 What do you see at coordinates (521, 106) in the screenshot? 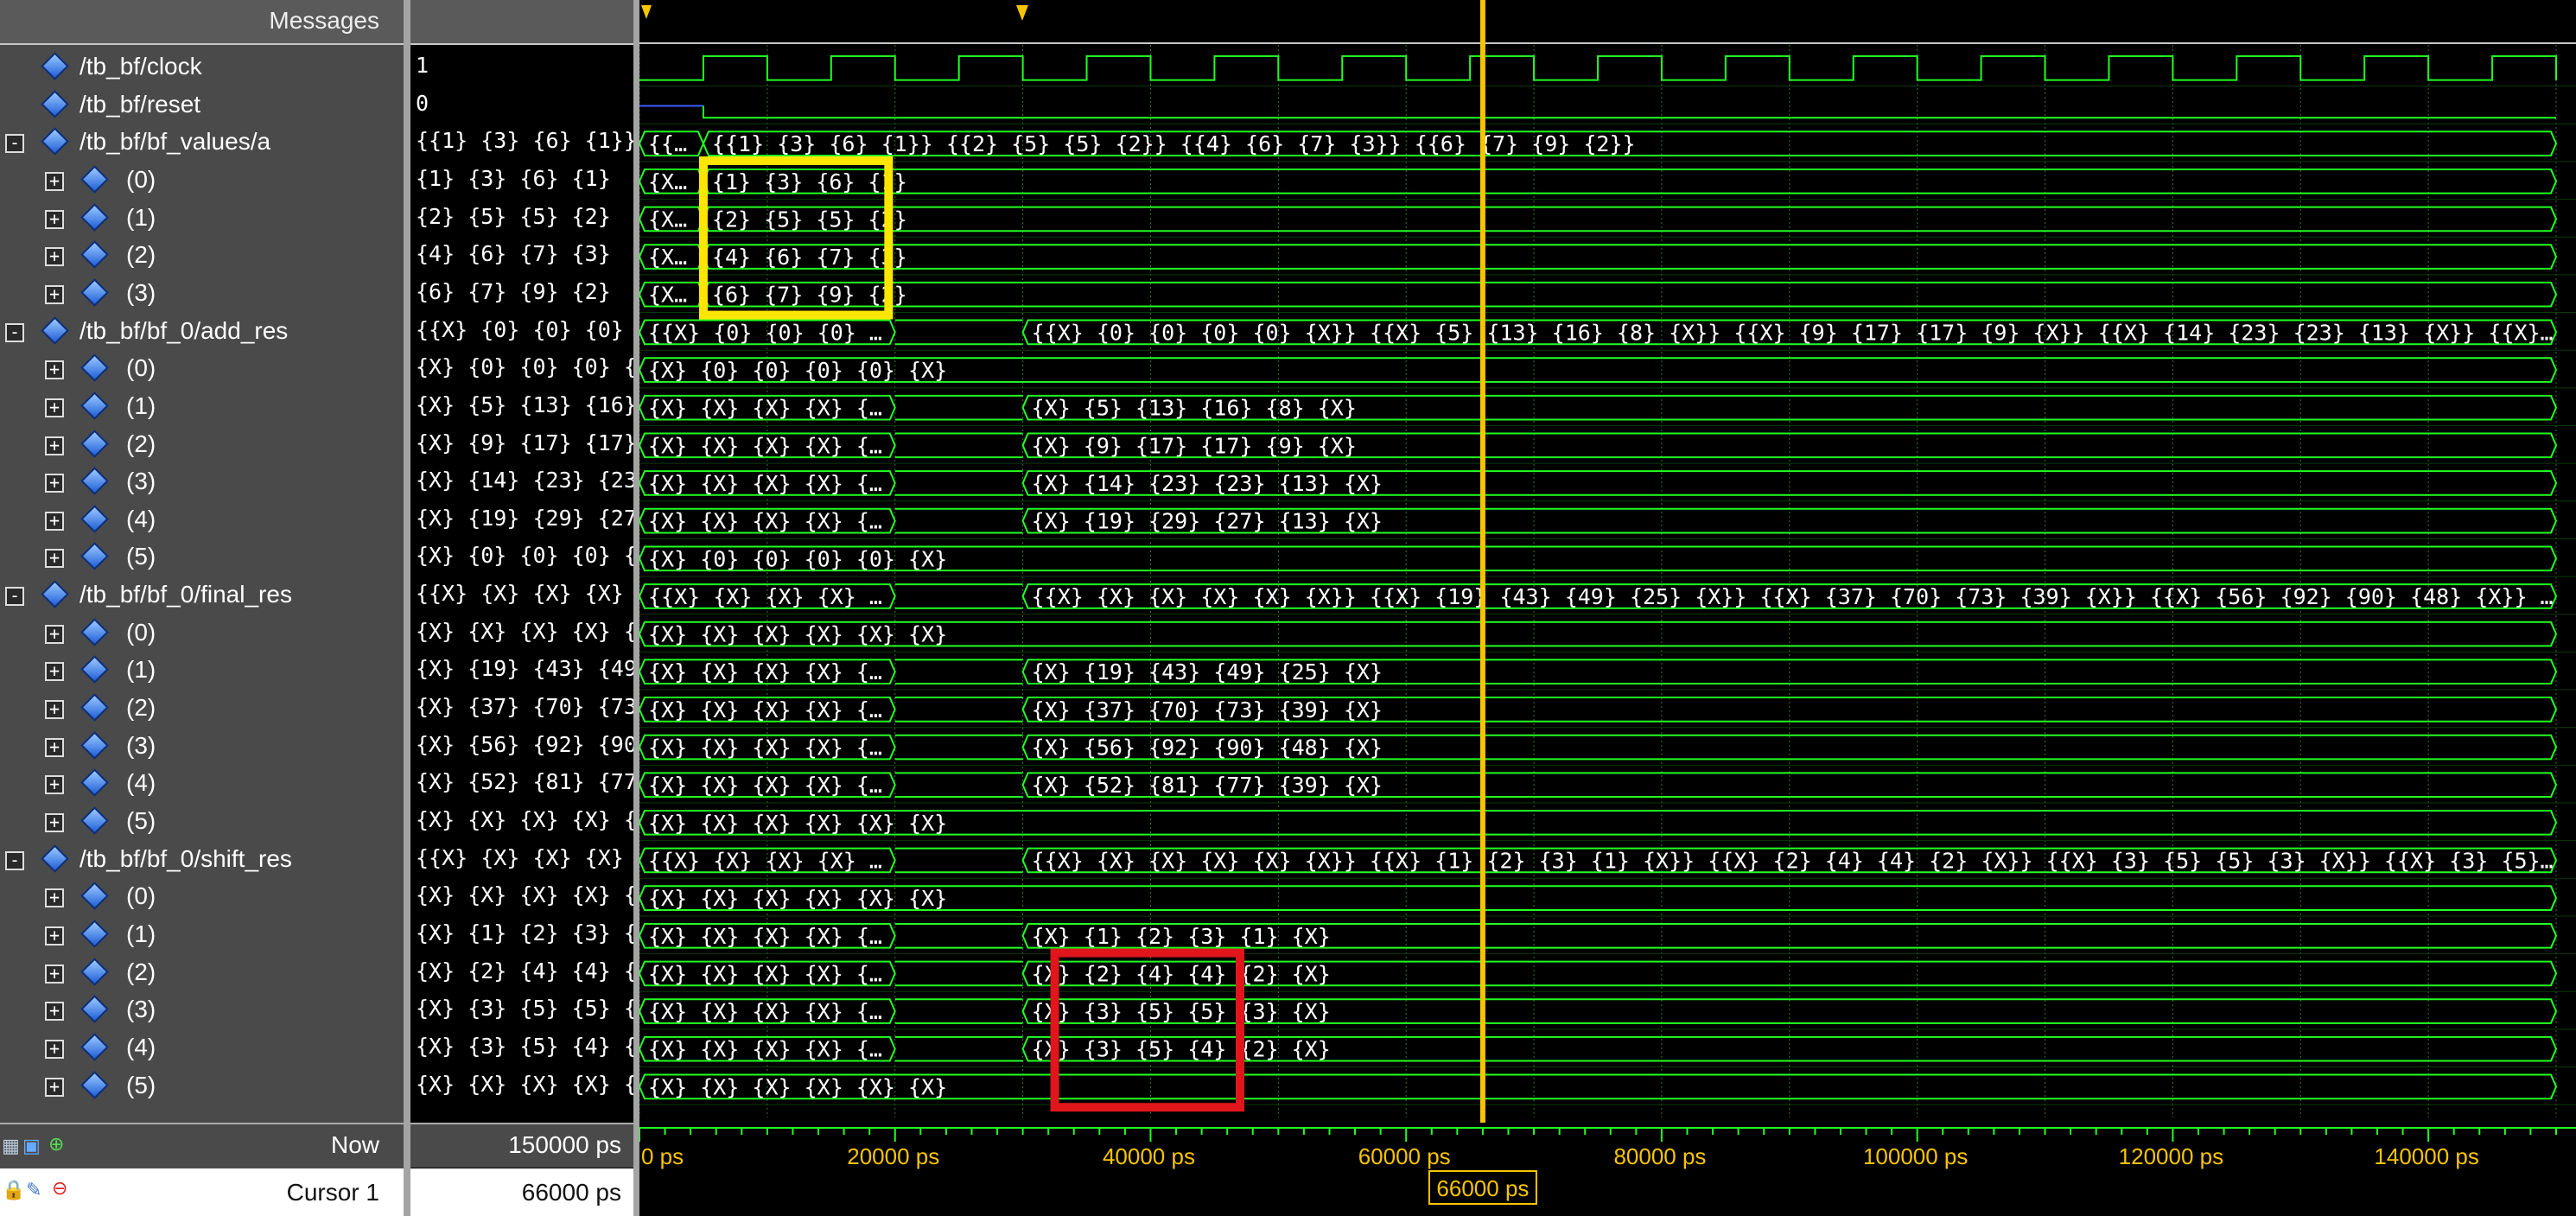
I see `signal-value-row: 0` at bounding box center [521, 106].